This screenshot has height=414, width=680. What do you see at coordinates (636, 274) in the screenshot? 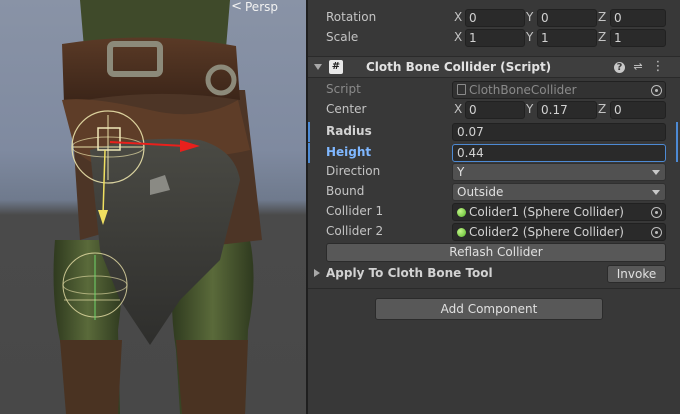
I see `invoke-button: Invoke` at bounding box center [636, 274].